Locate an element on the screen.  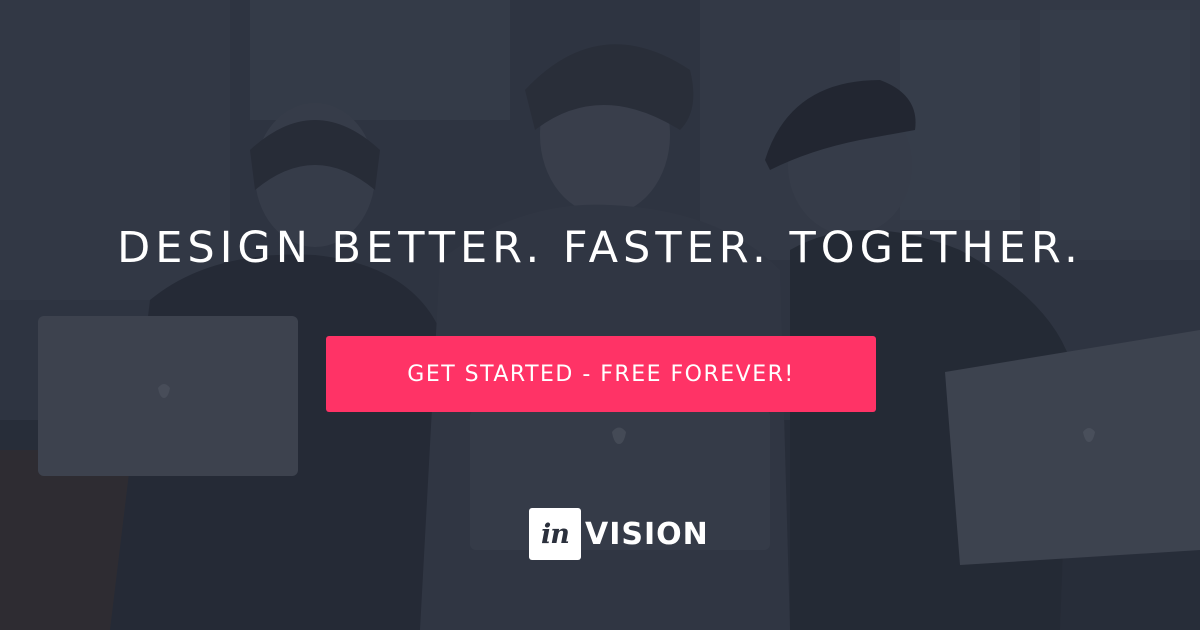
headline: DESIGN BETTER. FASTER. TOGETHER. is located at coordinates (600, 248).